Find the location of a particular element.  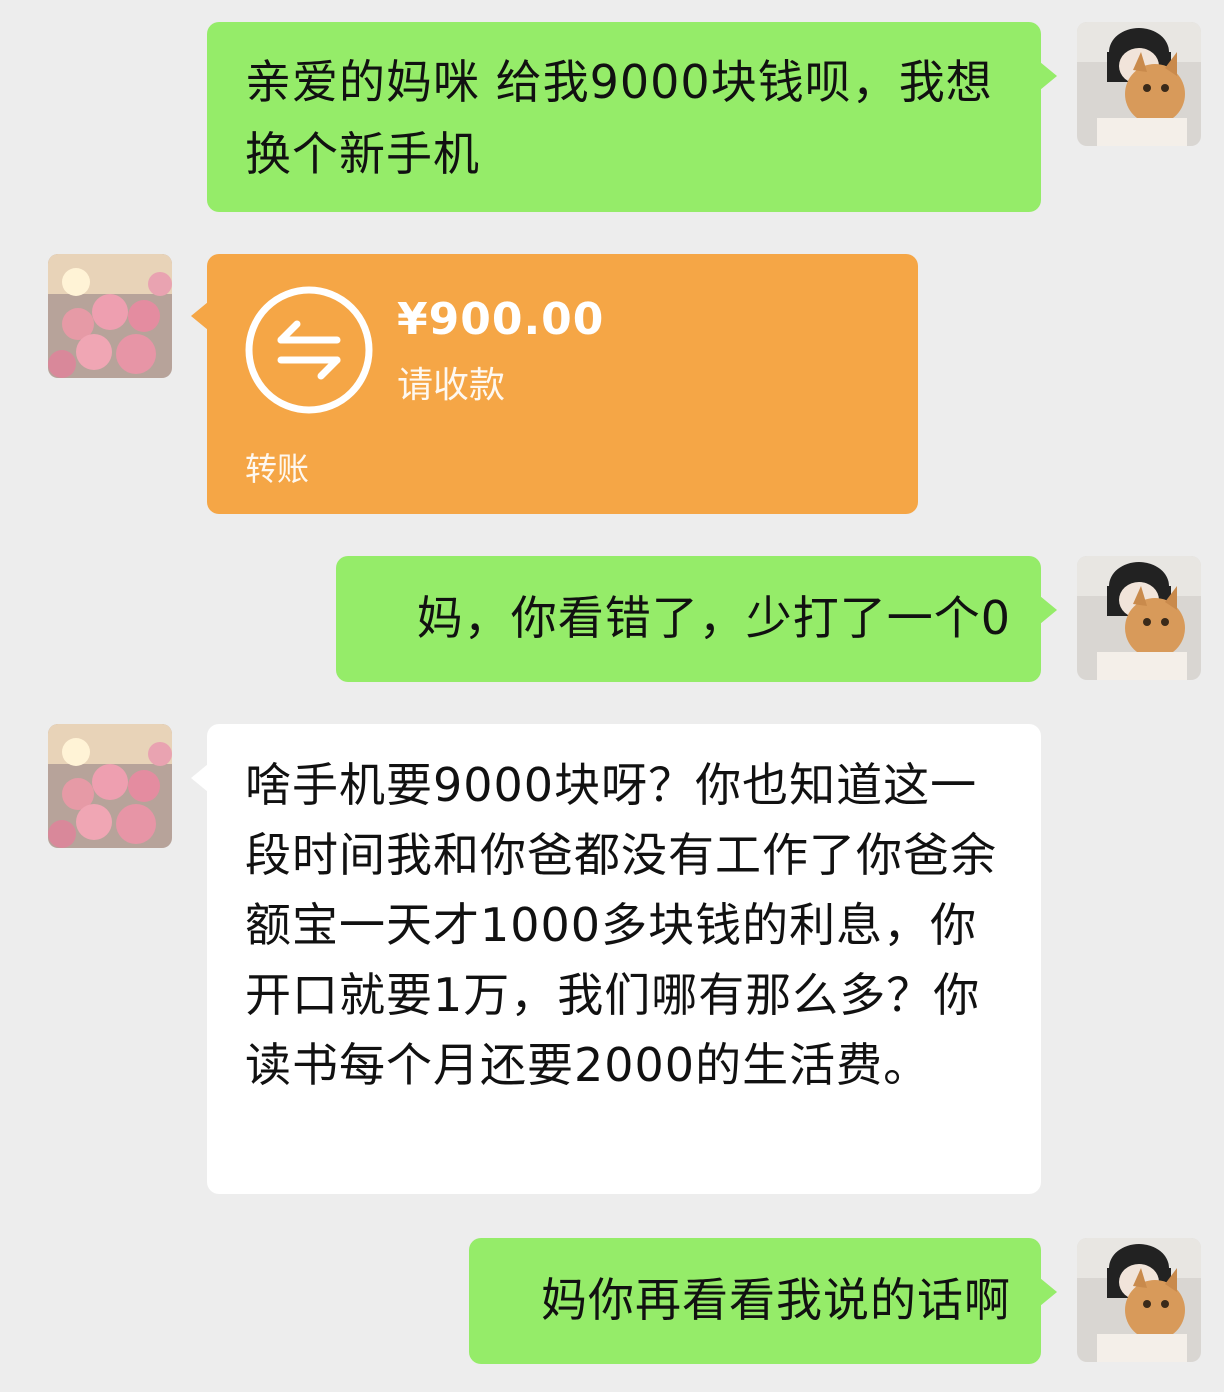

message-text: 妈，你看错了，少打了一个0 is located at coordinates (713, 618).